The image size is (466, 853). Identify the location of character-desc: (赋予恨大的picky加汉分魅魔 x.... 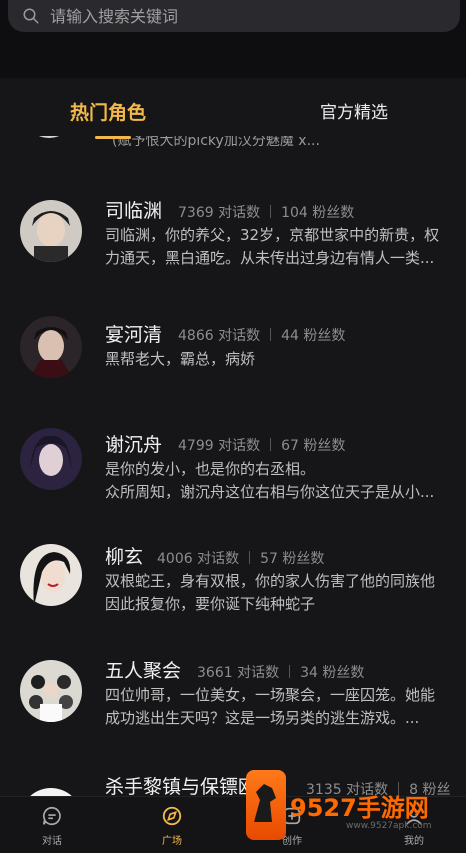
(216, 142).